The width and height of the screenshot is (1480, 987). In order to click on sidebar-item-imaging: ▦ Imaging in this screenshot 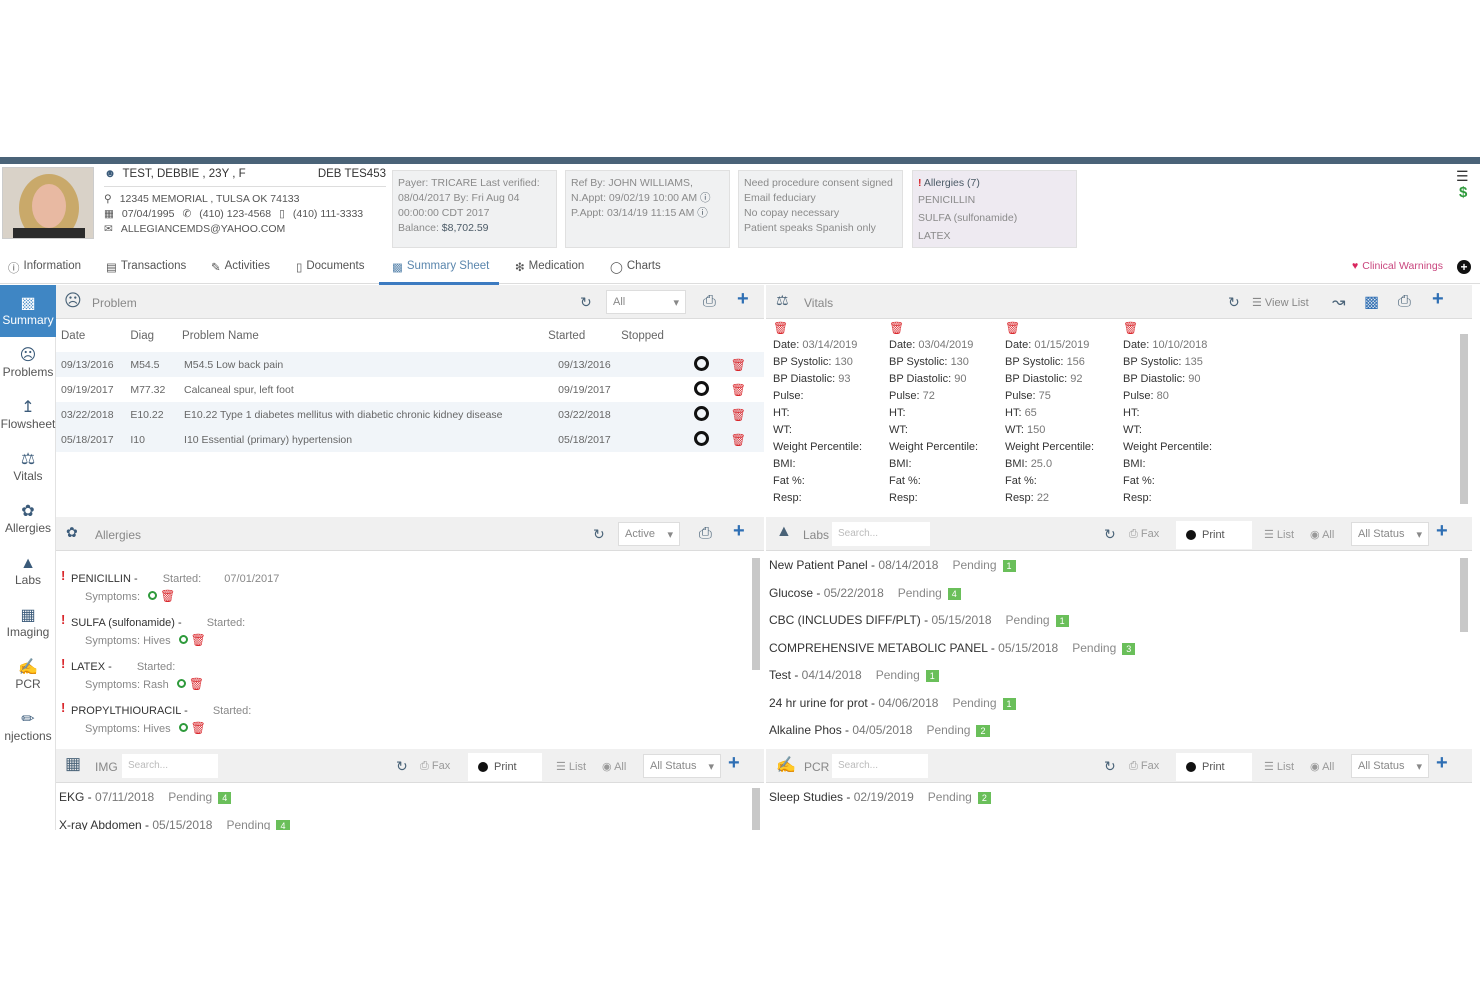, I will do `click(28, 623)`.